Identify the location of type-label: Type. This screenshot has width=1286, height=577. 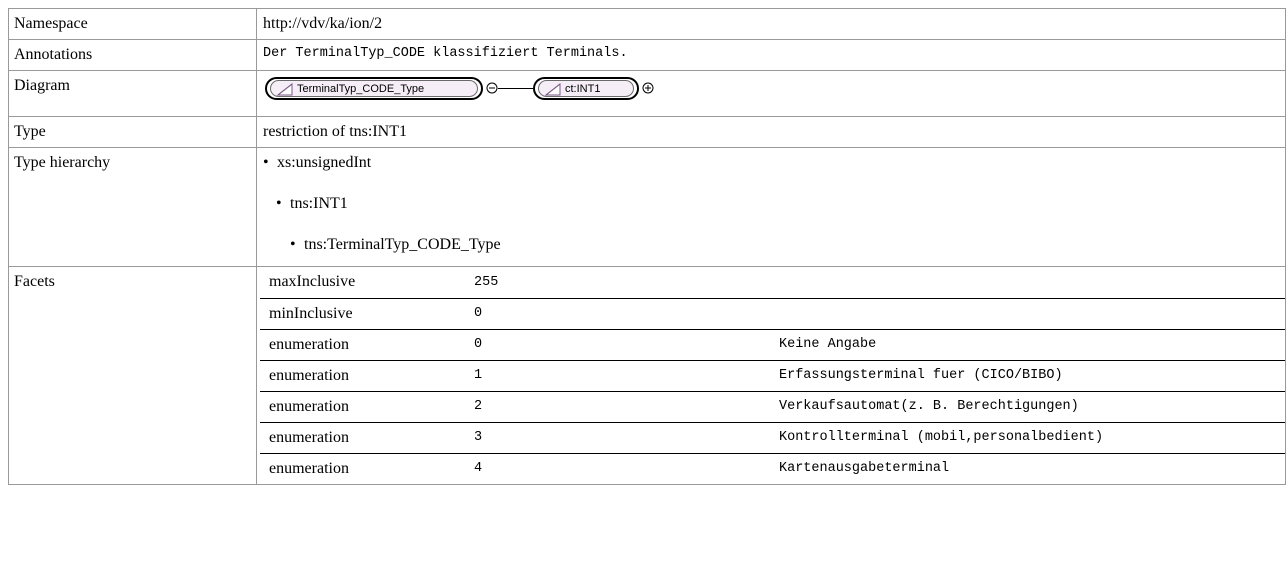
(132, 132).